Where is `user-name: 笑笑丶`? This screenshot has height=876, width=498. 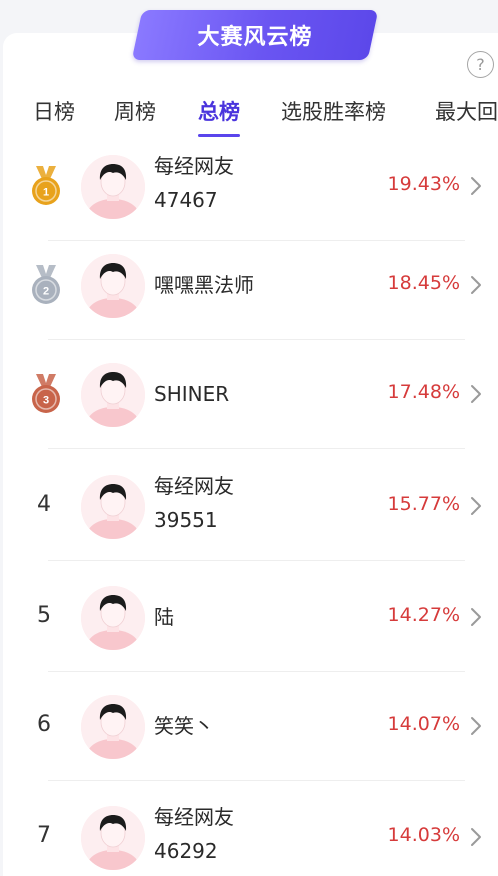 user-name: 笑笑丶 is located at coordinates (184, 726).